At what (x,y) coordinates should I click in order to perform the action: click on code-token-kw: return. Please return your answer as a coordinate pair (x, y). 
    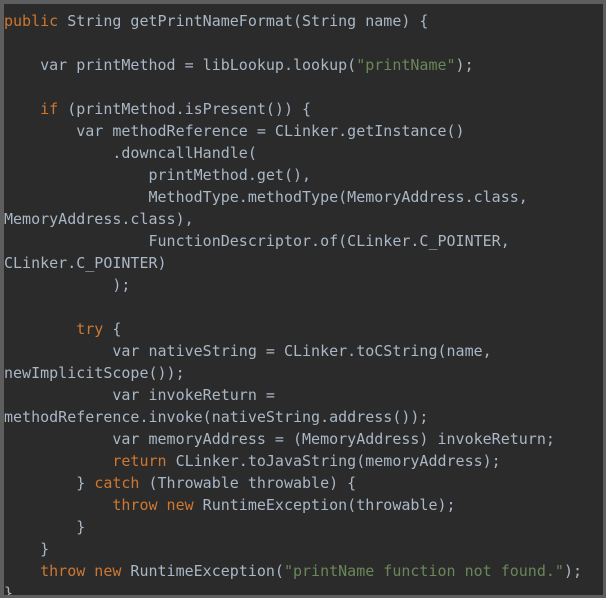
    Looking at the image, I should click on (139, 461).